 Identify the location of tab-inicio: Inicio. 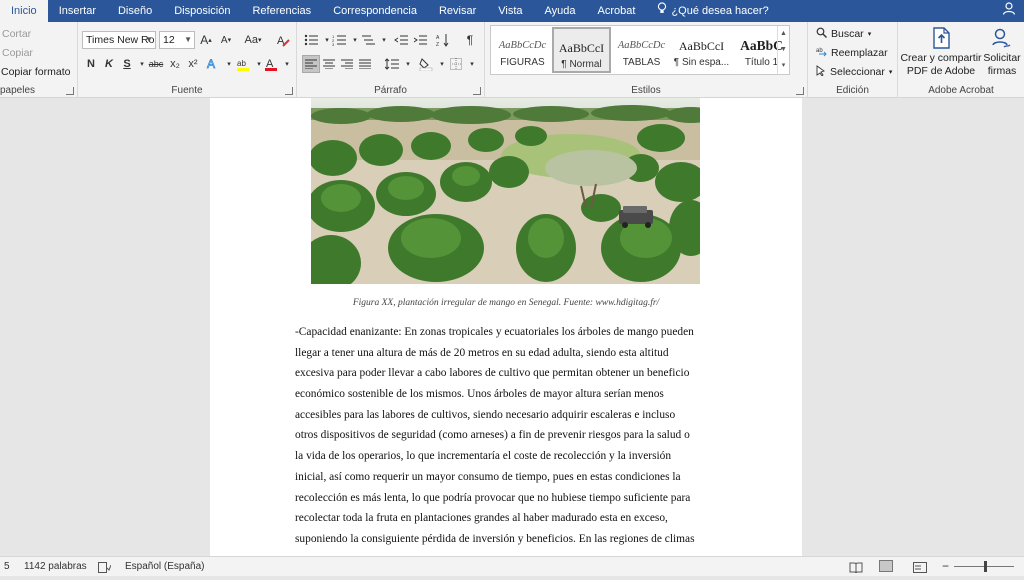
(24, 11).